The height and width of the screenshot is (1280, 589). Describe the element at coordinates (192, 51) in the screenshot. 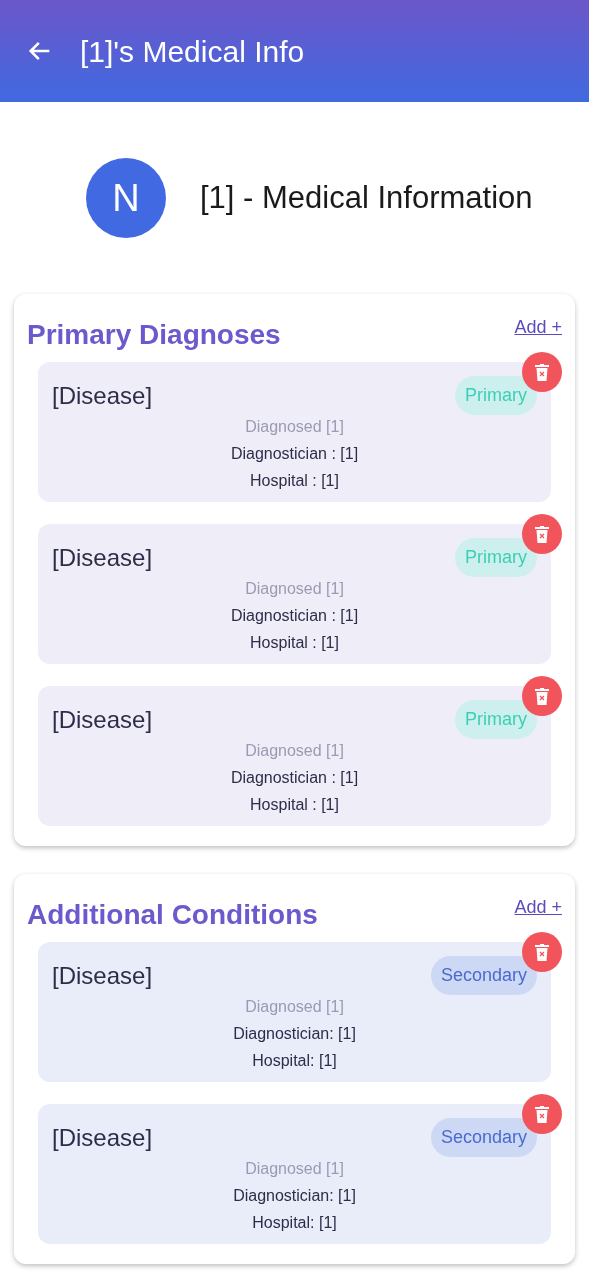

I see `page-title: [1]'s Medical Info` at that location.